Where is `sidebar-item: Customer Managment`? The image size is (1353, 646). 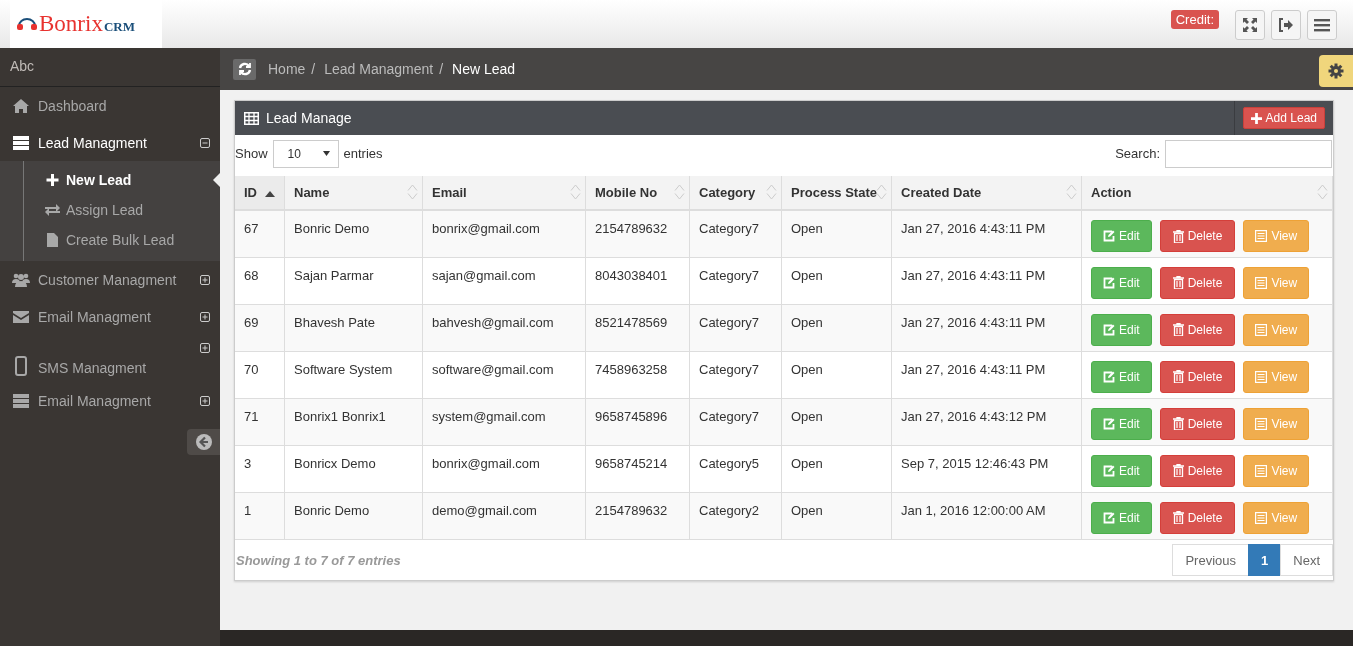
sidebar-item: Customer Managment is located at coordinates (110, 279).